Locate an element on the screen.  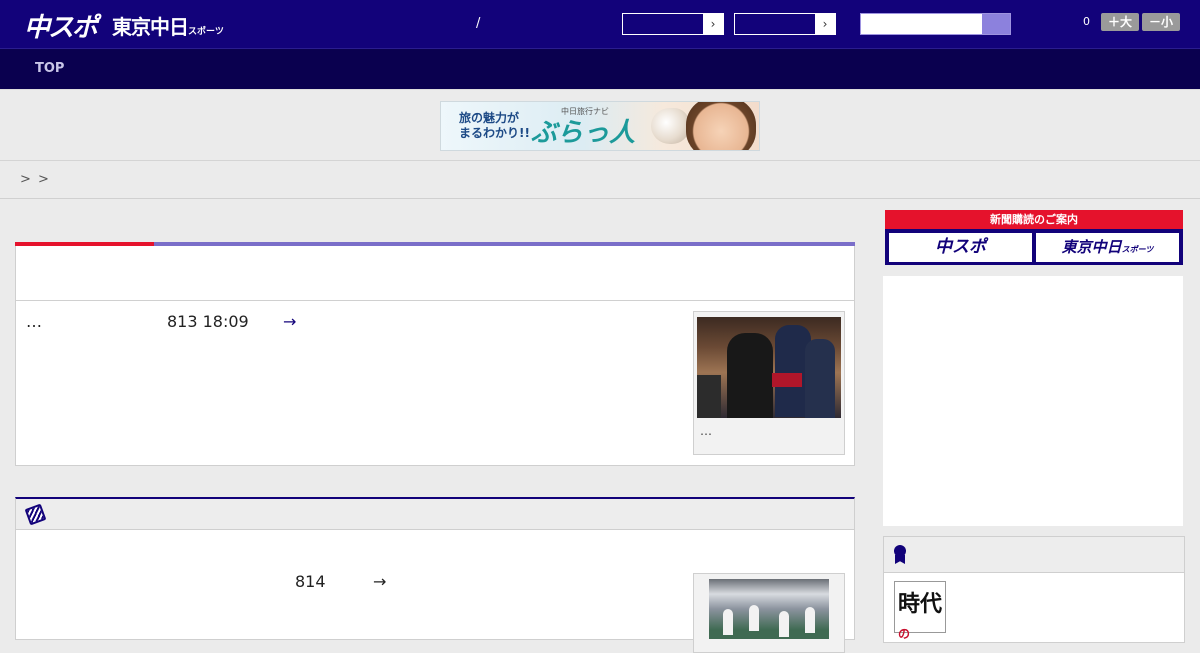
font-size-count: 0 is located at coordinates (1086, 21).